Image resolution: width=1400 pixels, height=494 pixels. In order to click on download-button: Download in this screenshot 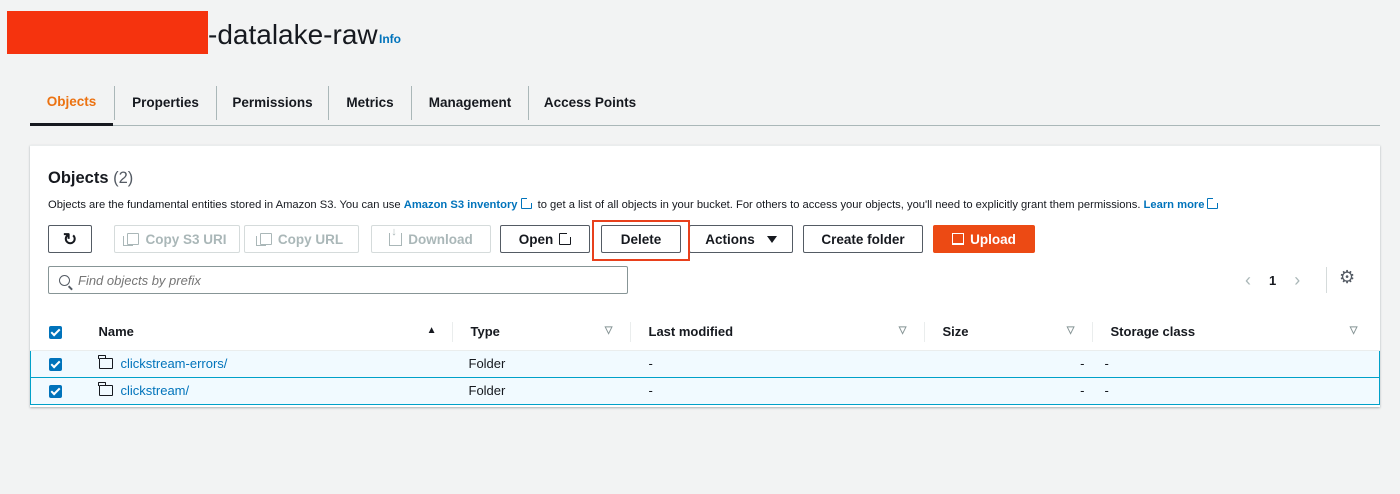, I will do `click(431, 239)`.